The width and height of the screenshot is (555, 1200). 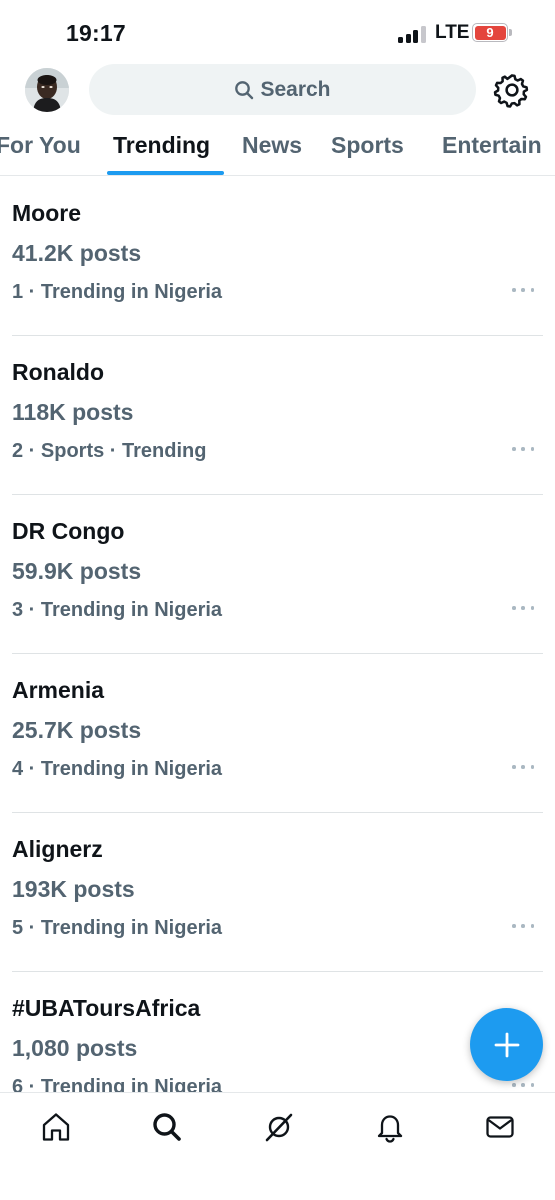 What do you see at coordinates (500, 1127) in the screenshot?
I see `mail-icon` at bounding box center [500, 1127].